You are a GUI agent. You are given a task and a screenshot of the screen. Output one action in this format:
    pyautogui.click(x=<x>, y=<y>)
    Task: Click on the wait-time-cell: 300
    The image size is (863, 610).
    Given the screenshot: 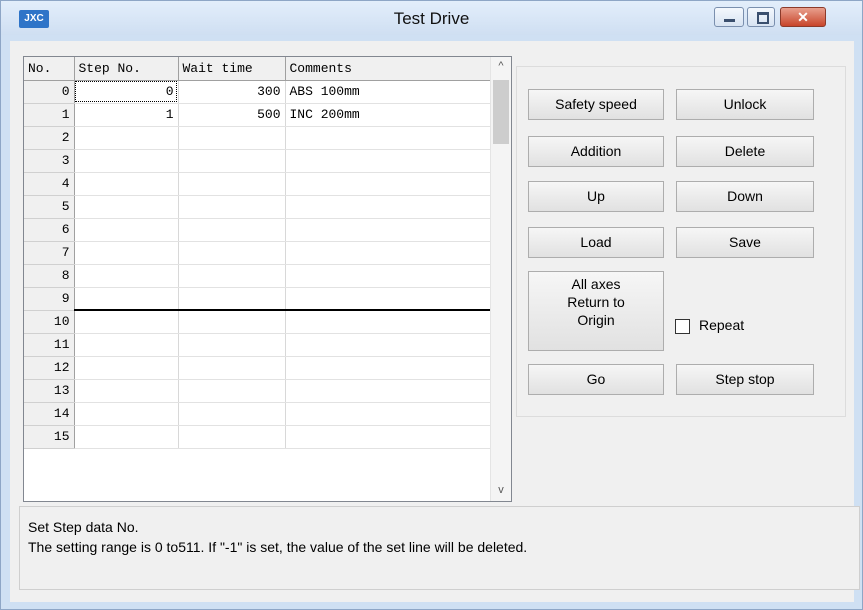 What is the action you would take?
    pyautogui.click(x=232, y=92)
    